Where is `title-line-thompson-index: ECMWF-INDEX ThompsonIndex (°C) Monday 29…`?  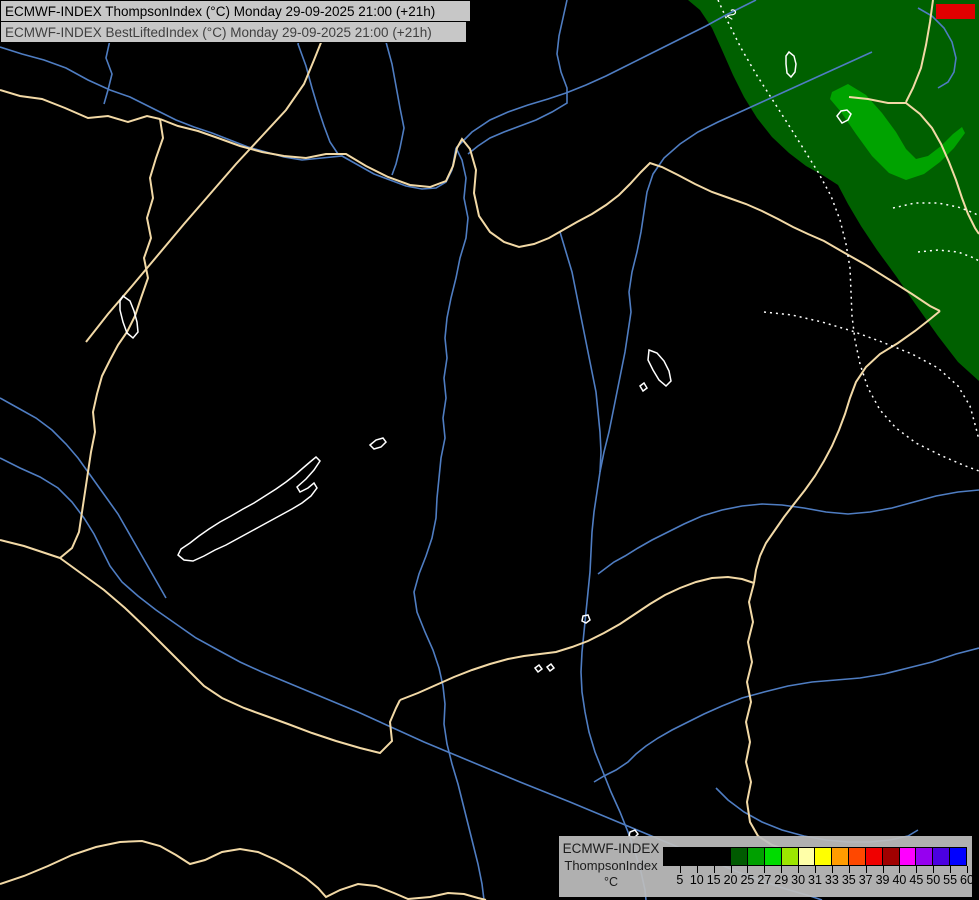 title-line-thompson-index: ECMWF-INDEX ThompsonIndex (°C) Monday 29… is located at coordinates (235, 11).